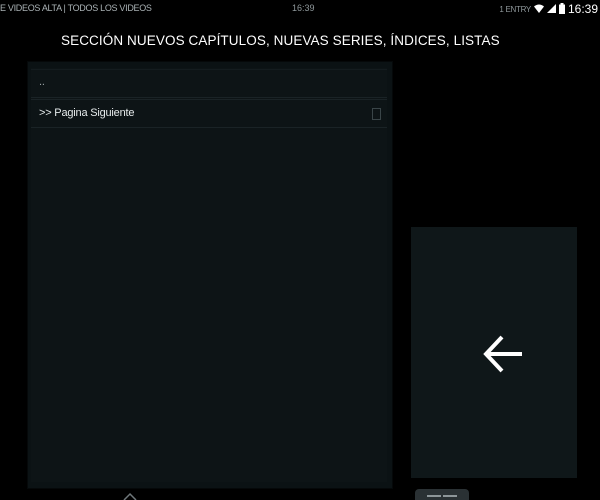  Describe the element at coordinates (582, 9) in the screenshot. I see `status-clock: 16:39` at that location.